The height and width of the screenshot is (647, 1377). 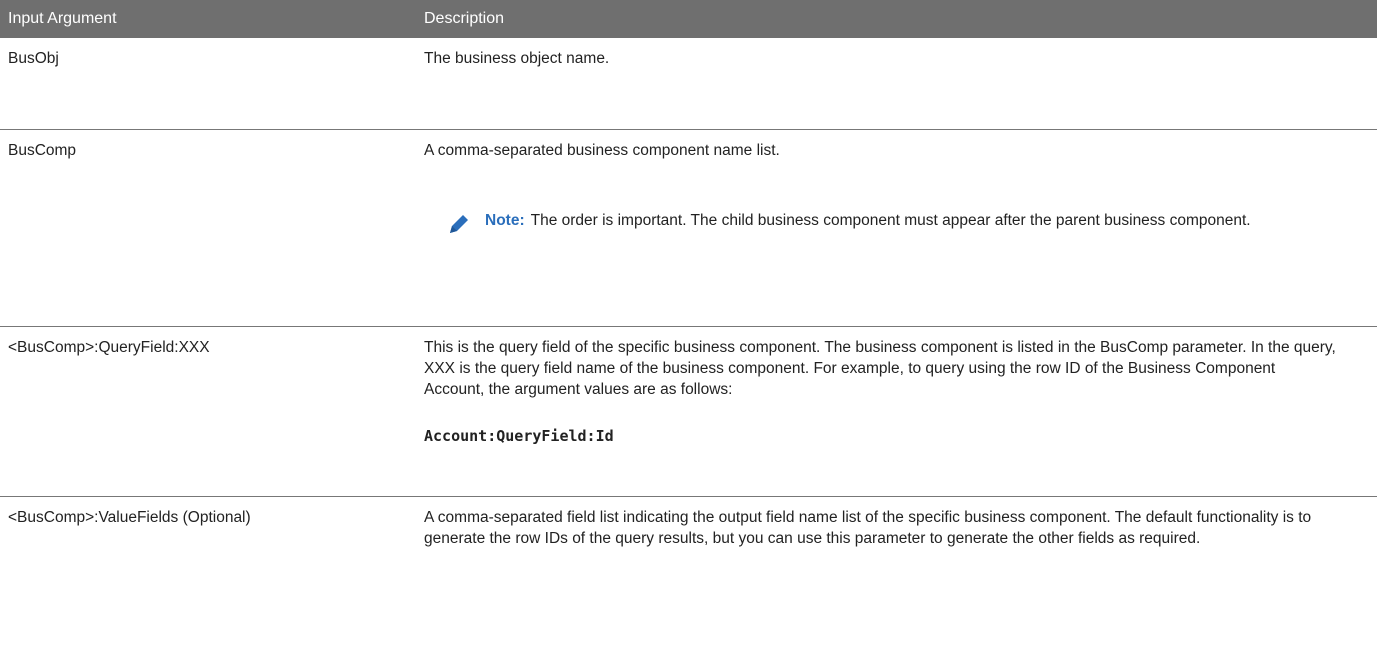 What do you see at coordinates (129, 517) in the screenshot?
I see `argument-cell: <BusComp>:ValueFields (Optional)` at bounding box center [129, 517].